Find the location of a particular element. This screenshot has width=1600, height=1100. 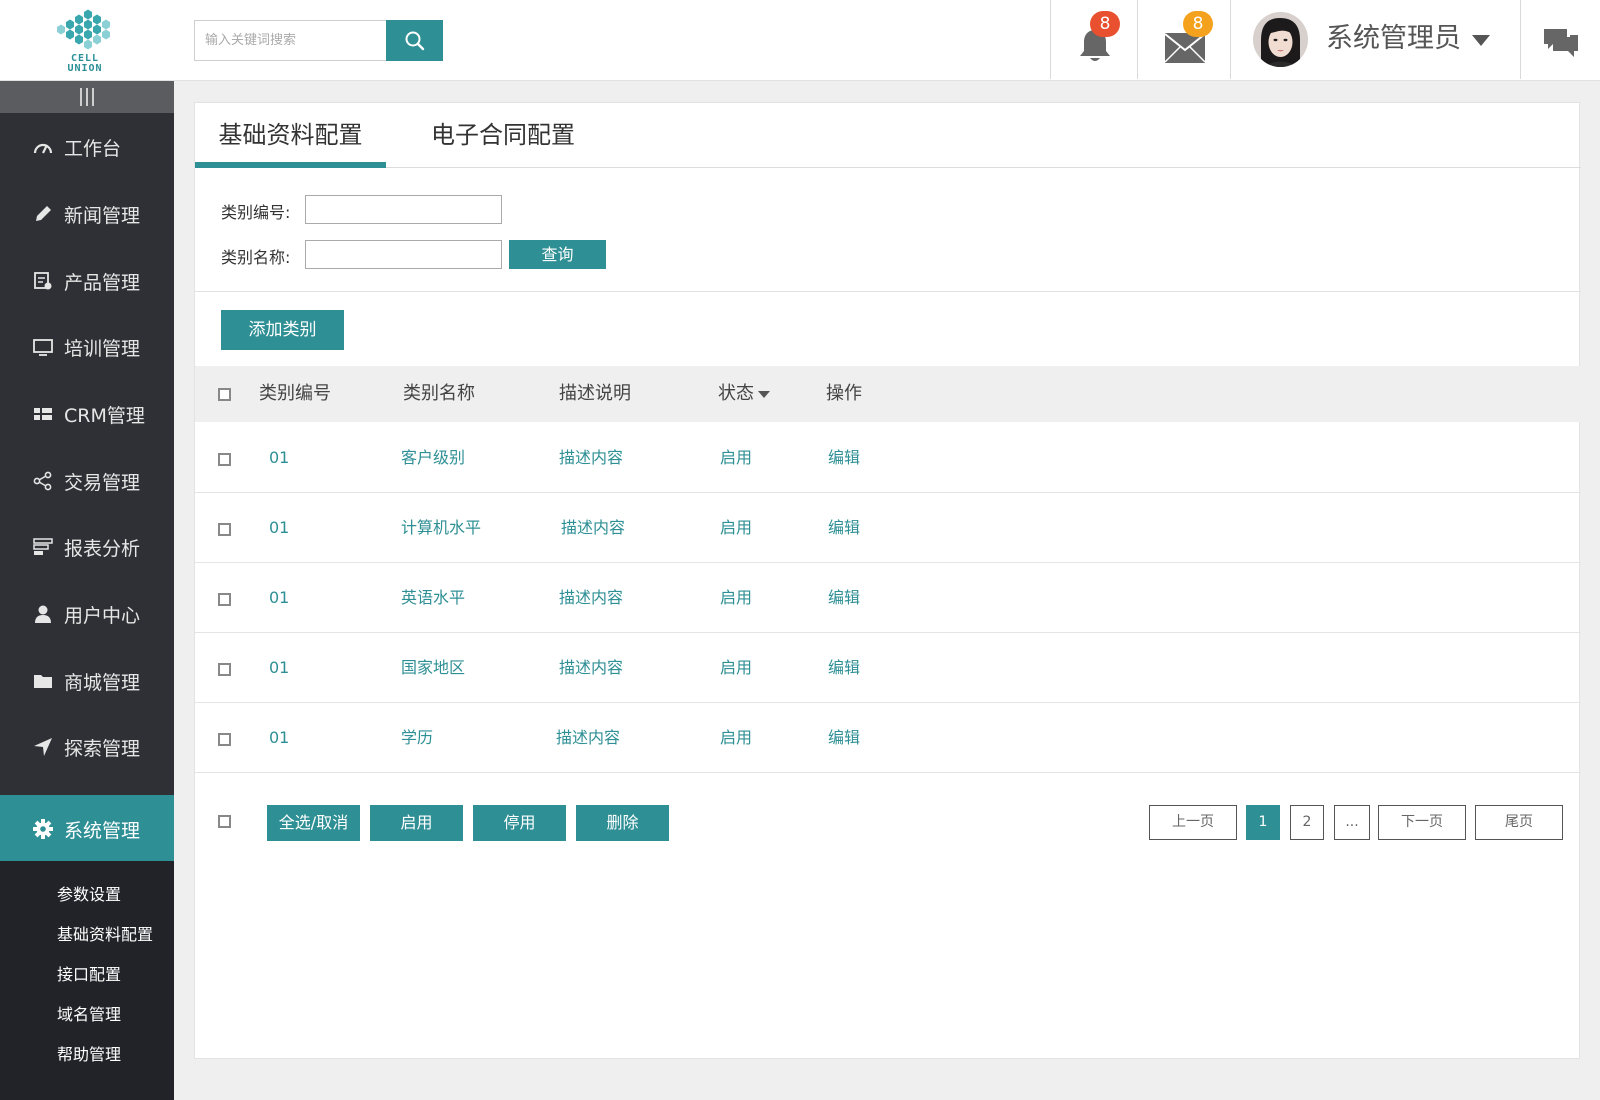

user-avatar-icon is located at coordinates (1280, 39).